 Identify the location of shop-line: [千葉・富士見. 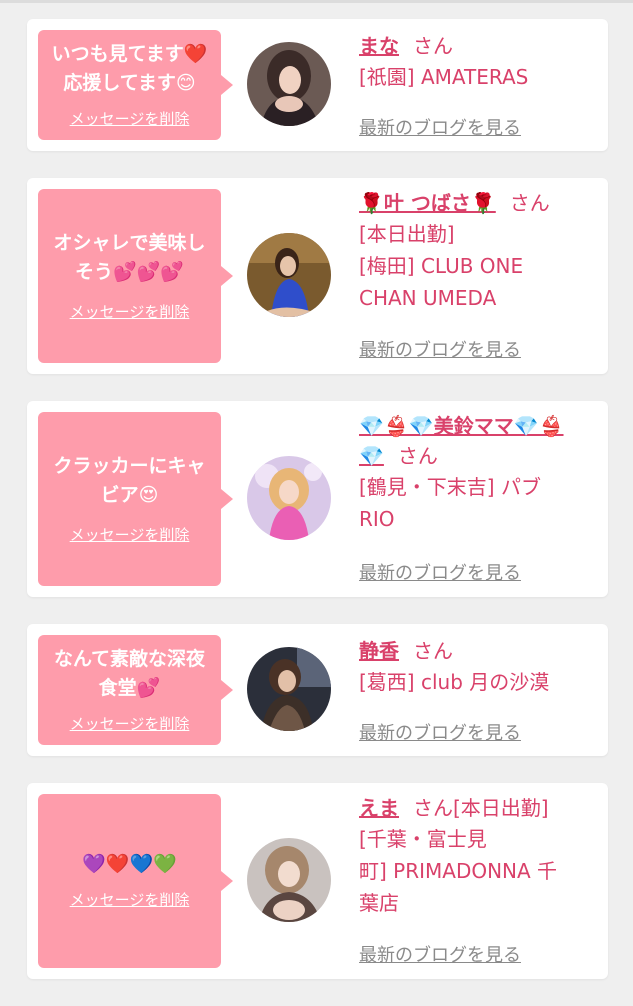
(423, 839).